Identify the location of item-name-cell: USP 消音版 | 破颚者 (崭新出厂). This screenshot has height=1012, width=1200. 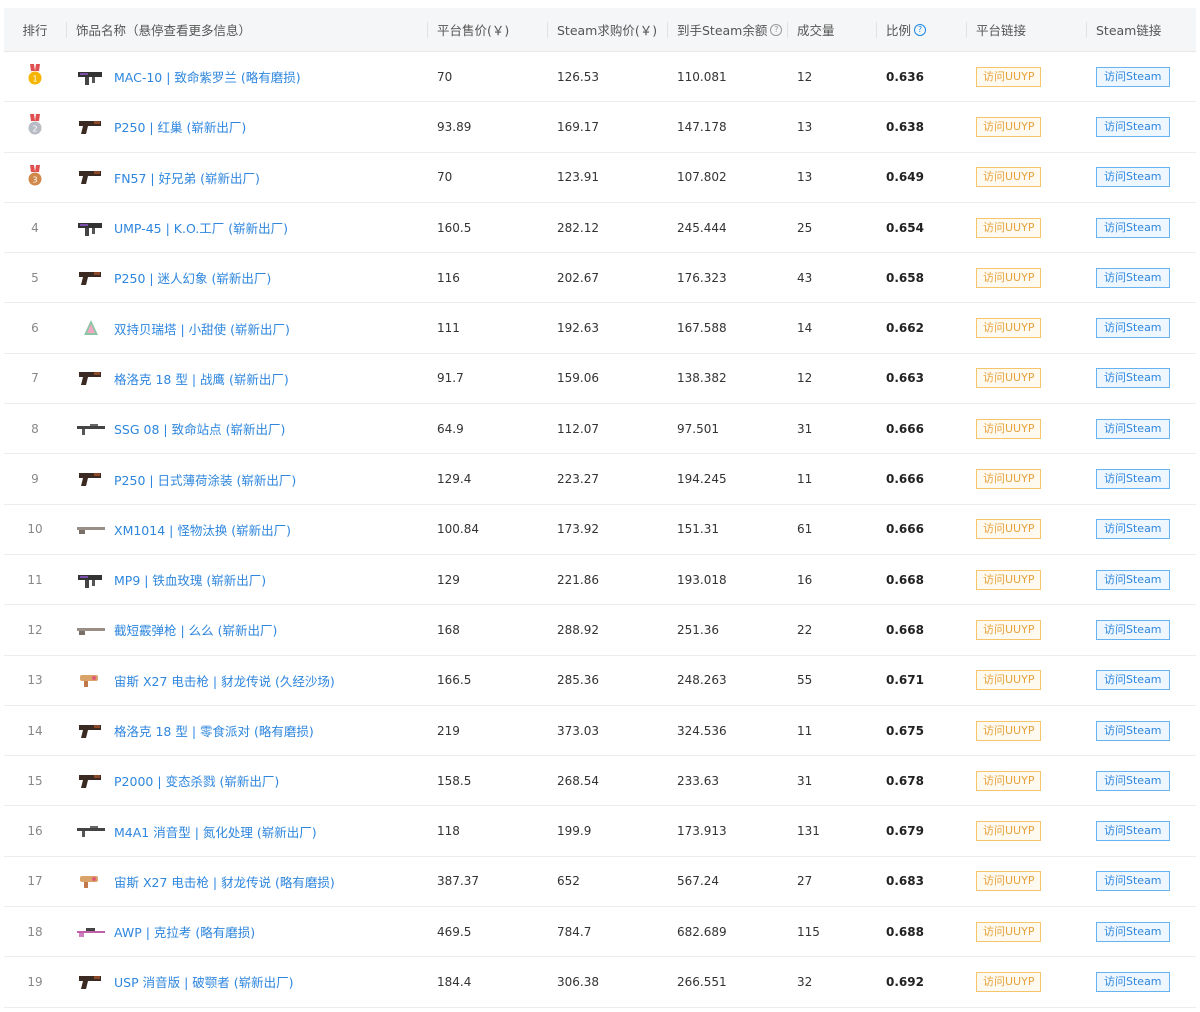
(251, 981).